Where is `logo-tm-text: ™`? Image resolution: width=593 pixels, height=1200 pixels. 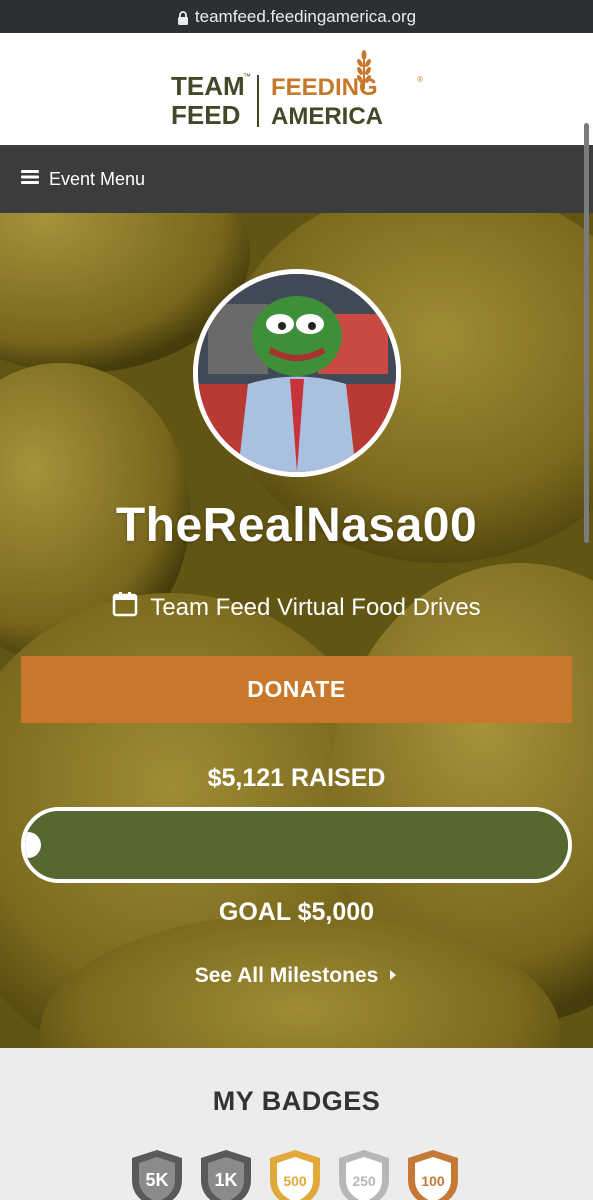
logo-tm-text: ™ is located at coordinates (247, 76).